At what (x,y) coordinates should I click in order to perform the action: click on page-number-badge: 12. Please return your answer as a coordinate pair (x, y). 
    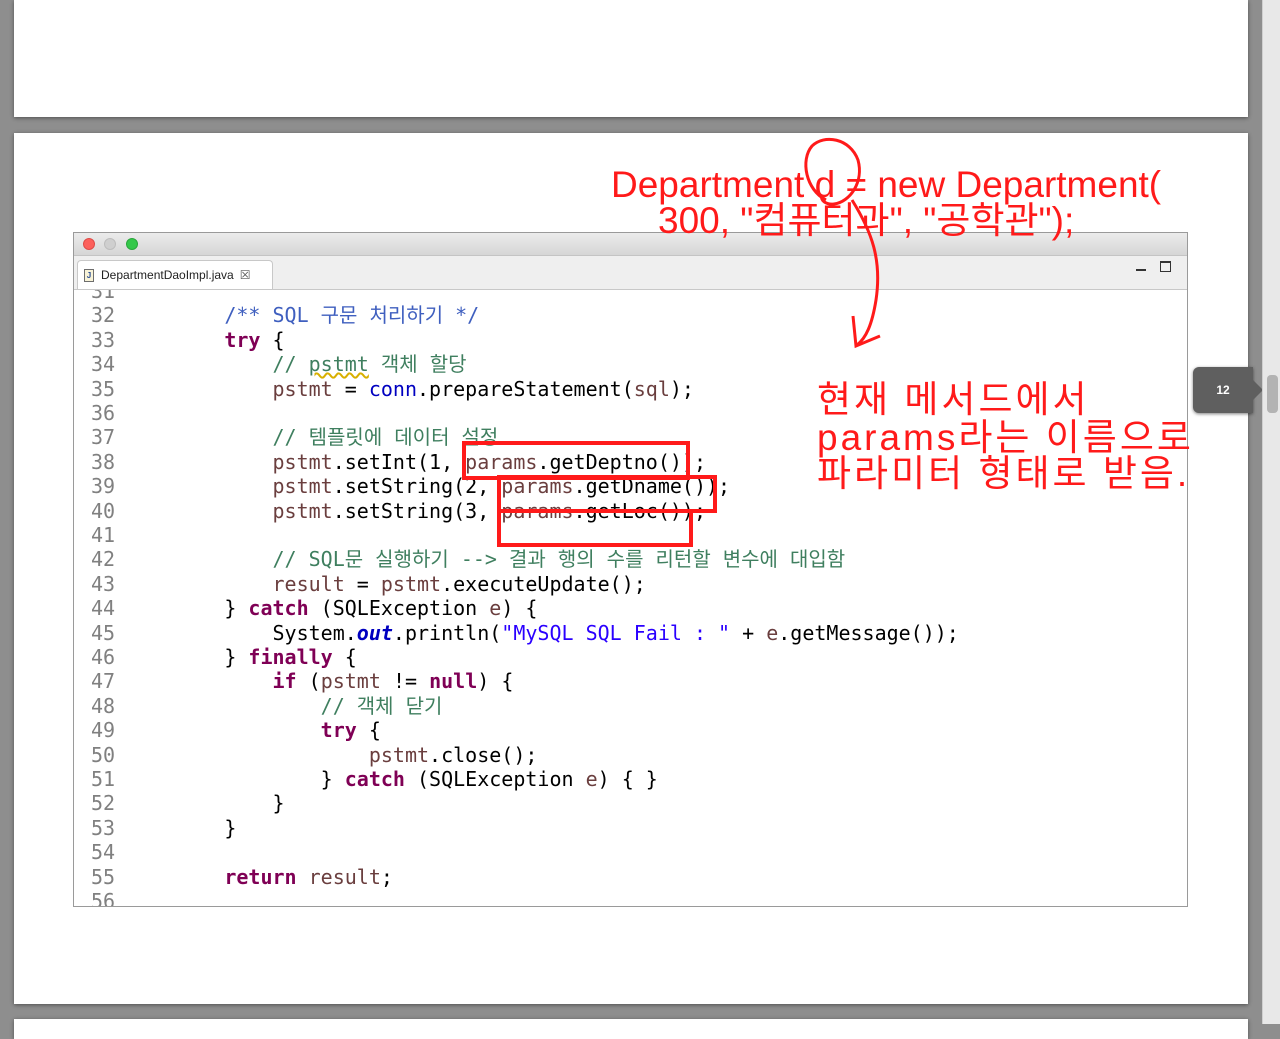
    Looking at the image, I should click on (1228, 390).